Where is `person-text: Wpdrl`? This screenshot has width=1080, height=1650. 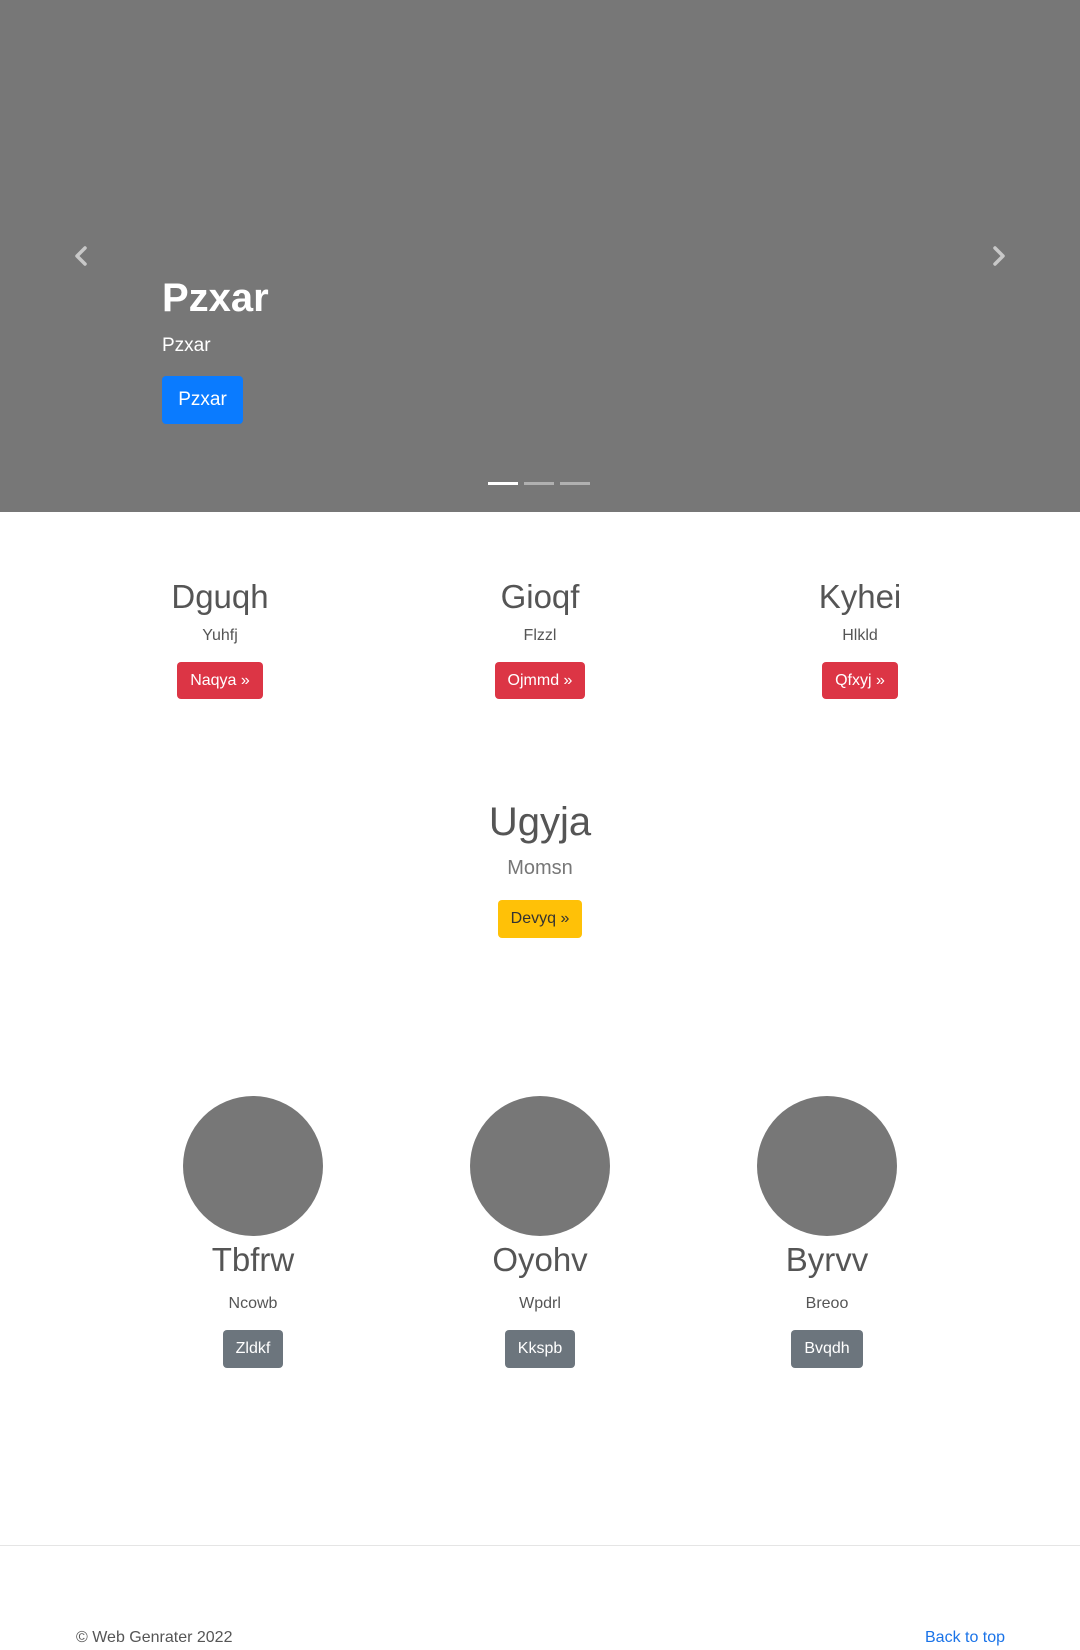 person-text: Wpdrl is located at coordinates (540, 1303).